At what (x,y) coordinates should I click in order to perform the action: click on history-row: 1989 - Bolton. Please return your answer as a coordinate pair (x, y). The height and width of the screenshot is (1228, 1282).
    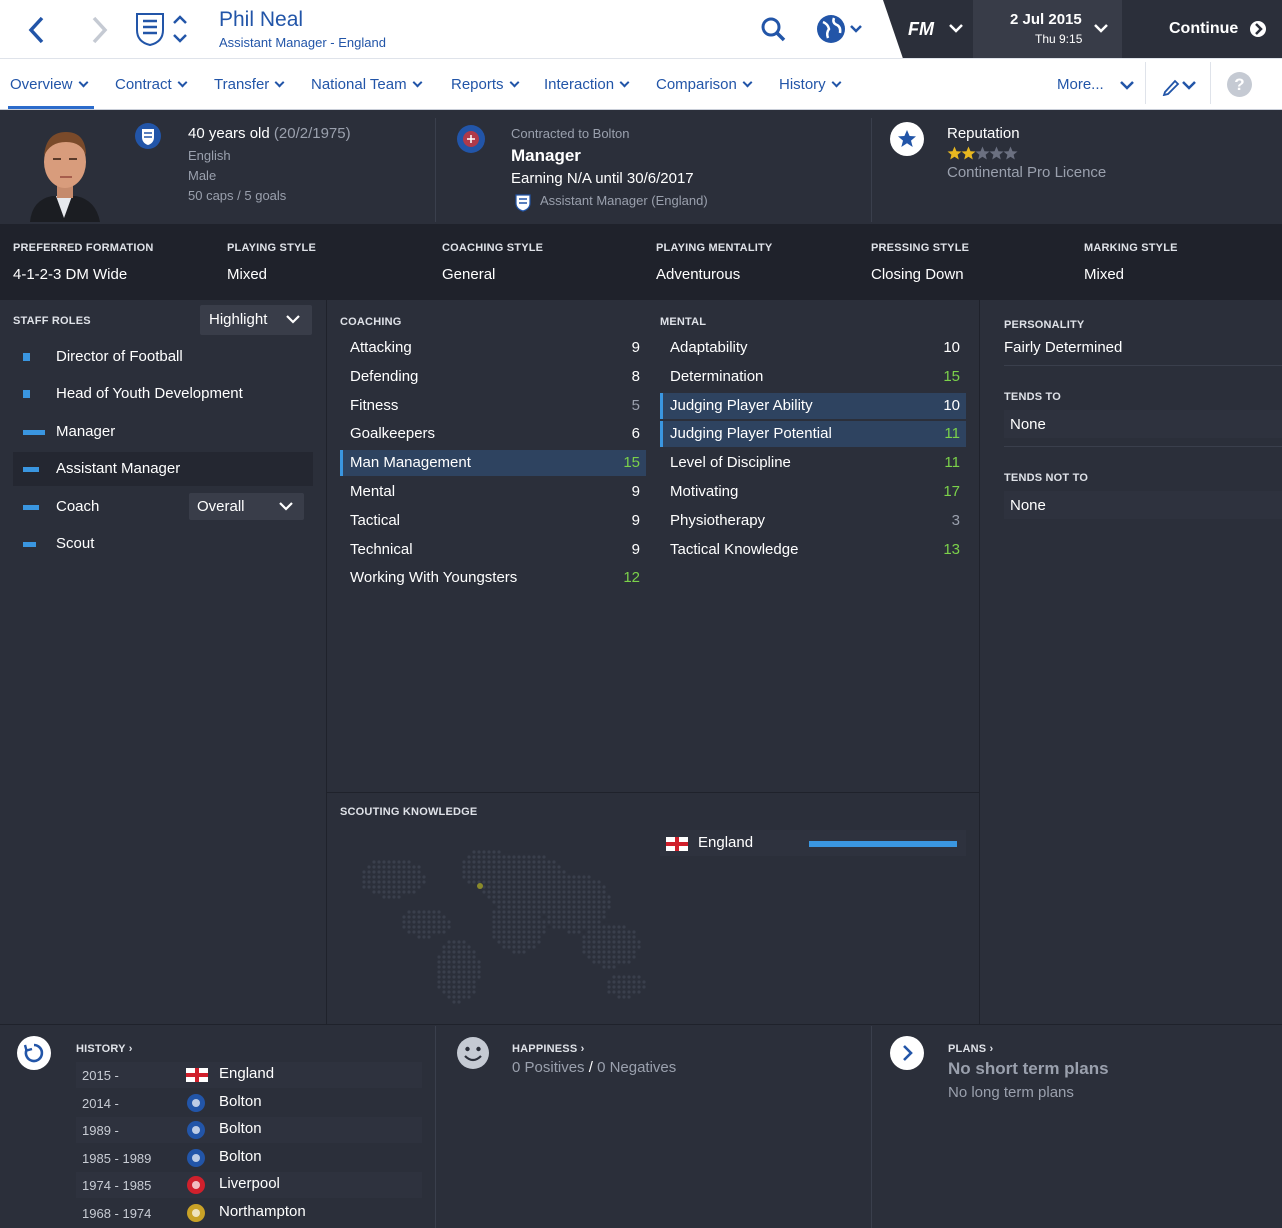
    Looking at the image, I should click on (249, 1130).